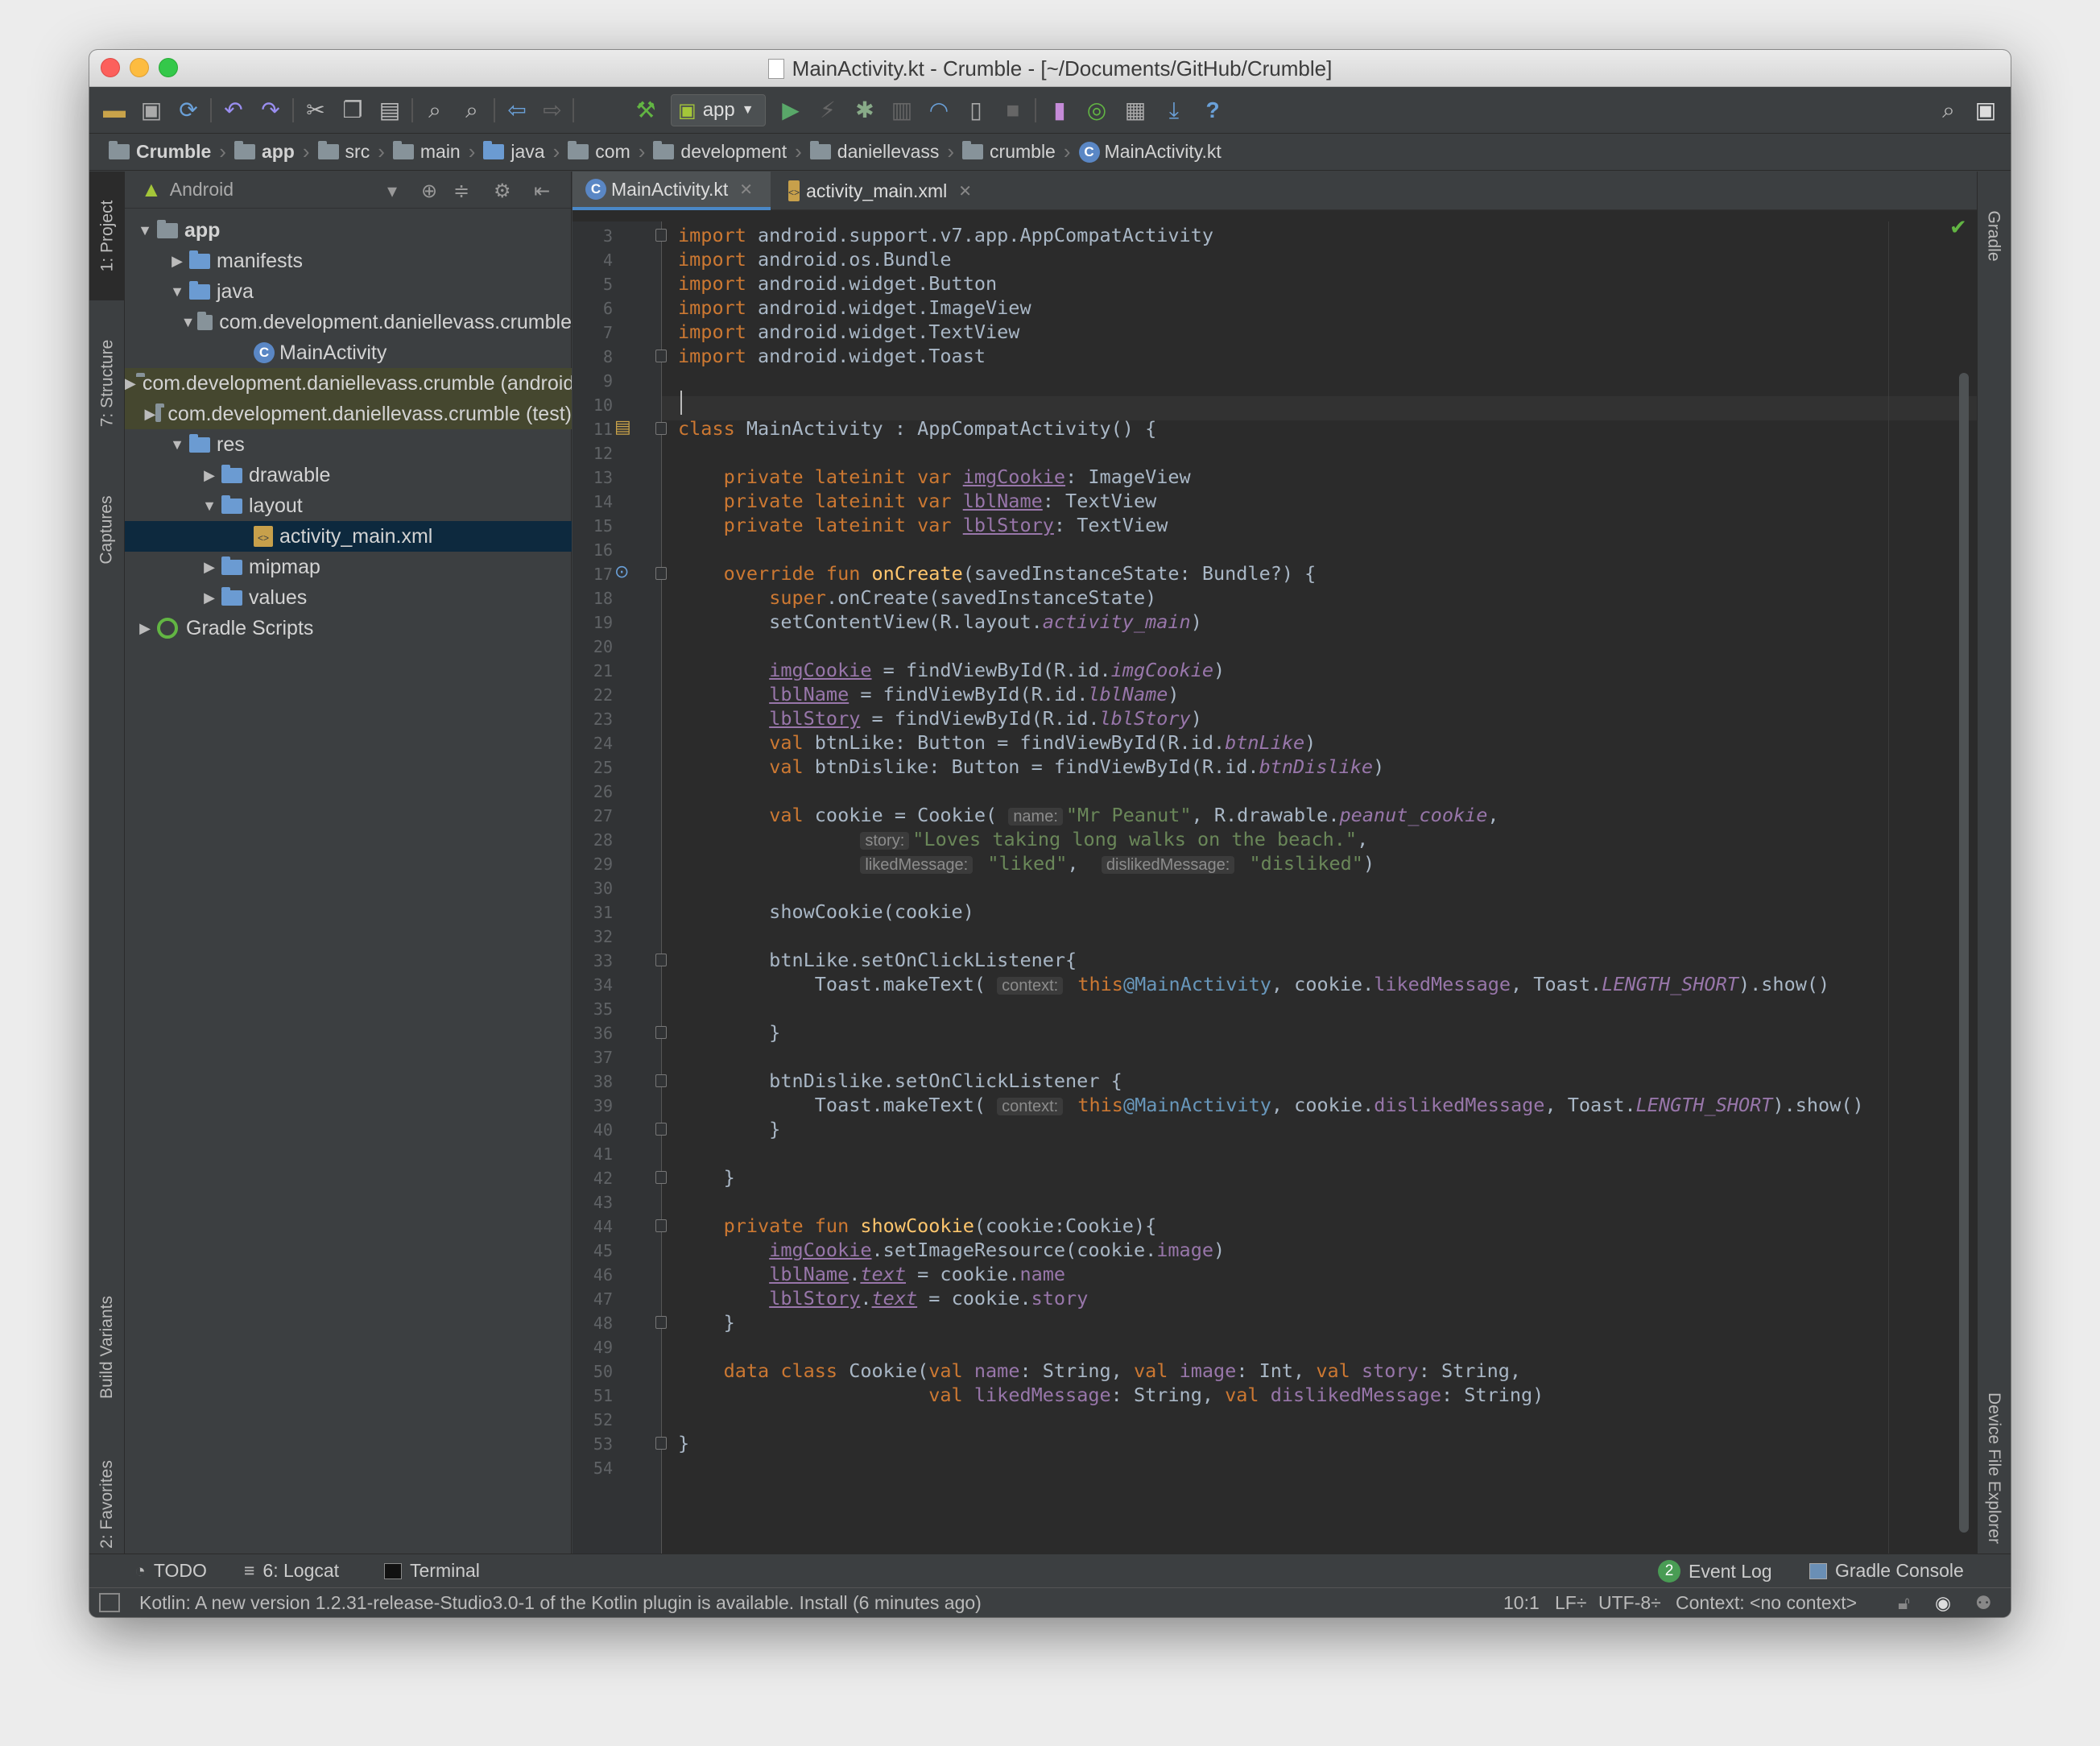 The image size is (2100, 1746). Describe the element at coordinates (1964, 953) in the screenshot. I see `editor-scrollbar` at that location.